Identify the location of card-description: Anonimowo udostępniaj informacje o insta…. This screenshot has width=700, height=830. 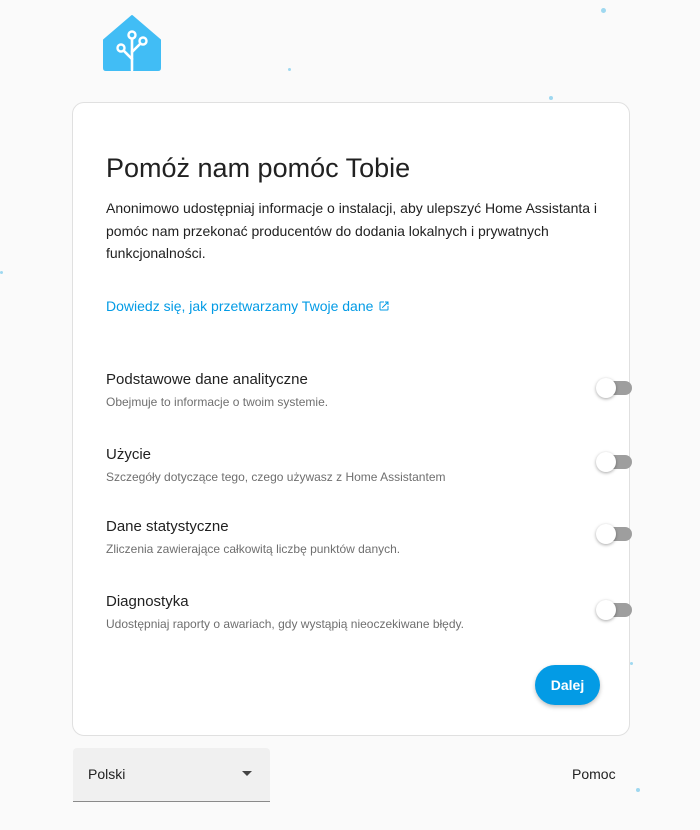
(352, 230).